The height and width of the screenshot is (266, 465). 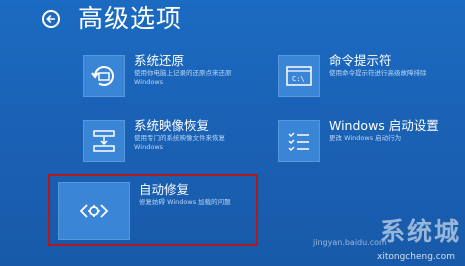 I want to click on svg-text: C:\, so click(x=298, y=79).